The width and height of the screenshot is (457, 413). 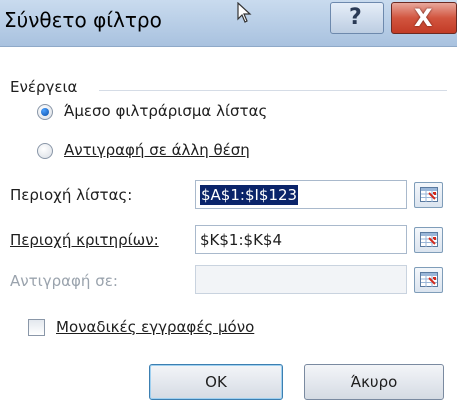 I want to click on list-range-collapse-button, so click(x=428, y=195).